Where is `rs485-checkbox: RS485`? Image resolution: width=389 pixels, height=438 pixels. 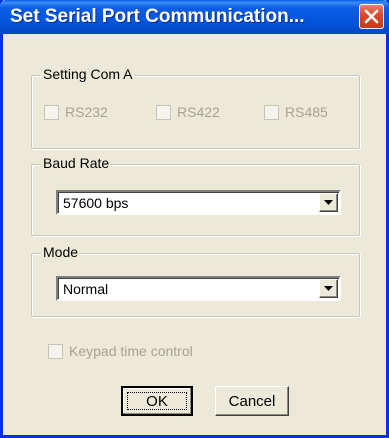
rs485-checkbox: RS485 is located at coordinates (296, 112).